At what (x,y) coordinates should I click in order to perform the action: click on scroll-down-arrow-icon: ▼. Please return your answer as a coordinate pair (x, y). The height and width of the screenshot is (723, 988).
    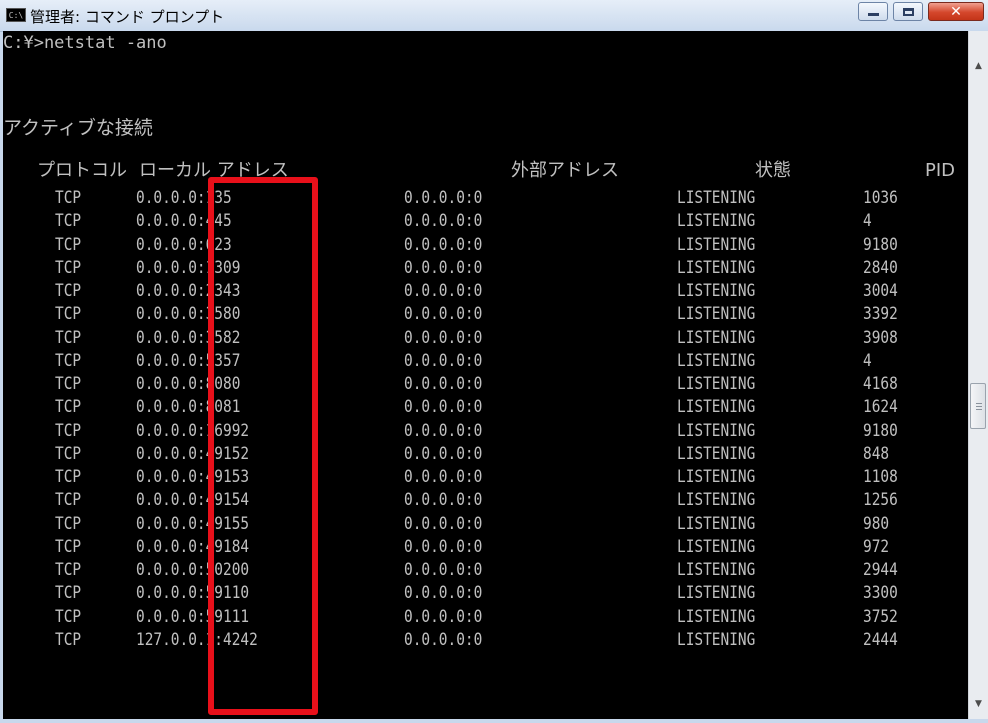
    Looking at the image, I should click on (978, 704).